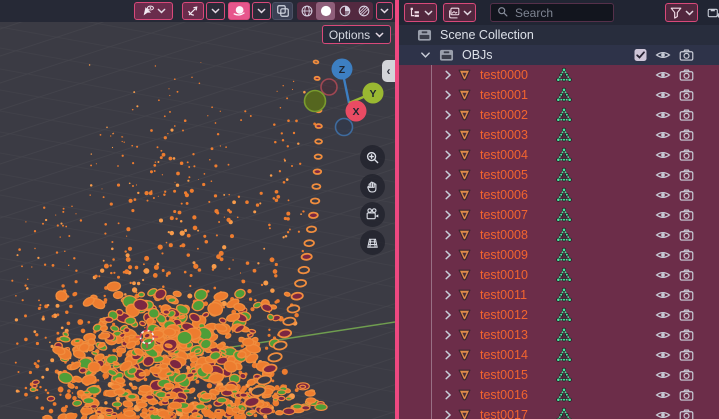  I want to click on search-field, so click(552, 12).